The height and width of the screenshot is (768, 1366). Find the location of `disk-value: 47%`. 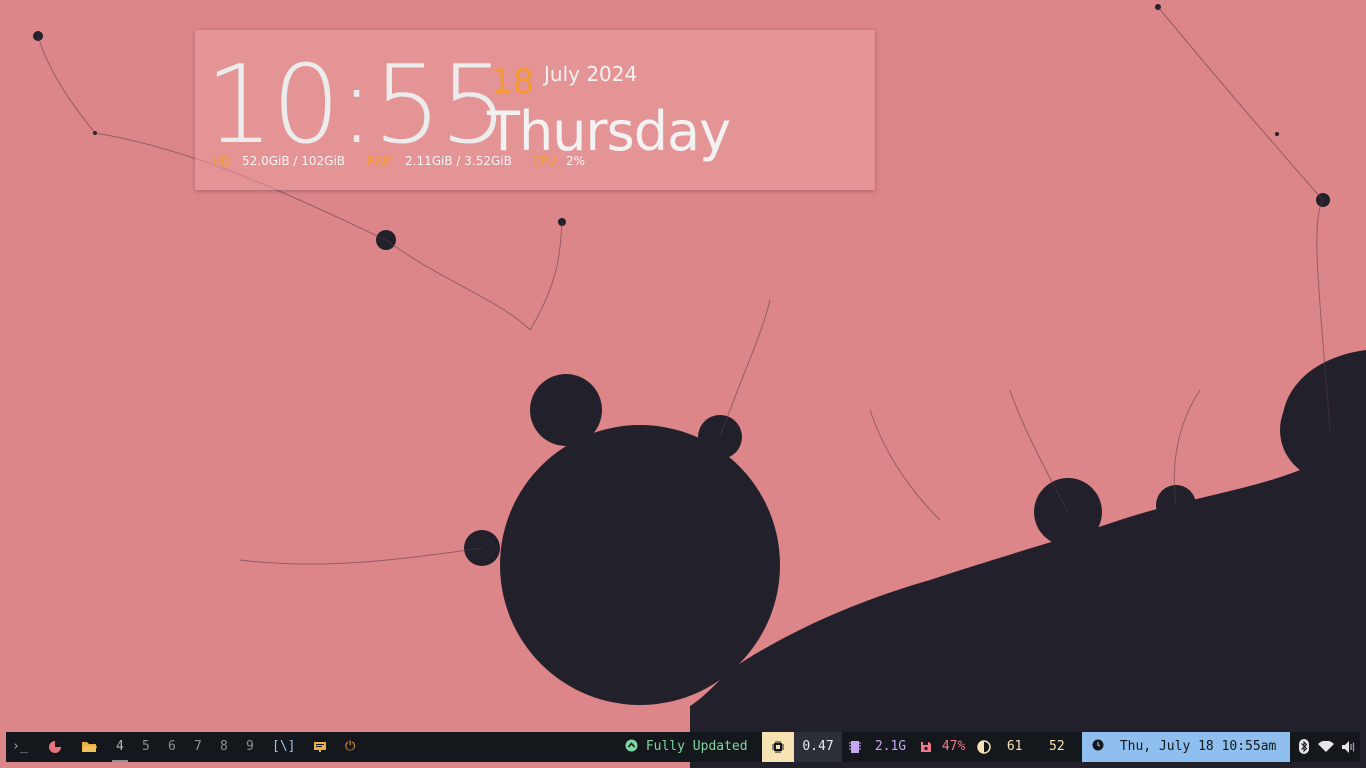

disk-value: 47% is located at coordinates (953, 746).